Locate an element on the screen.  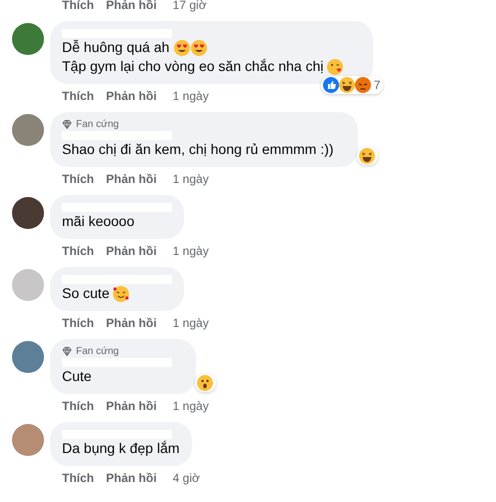
like-reaction-icon is located at coordinates (330, 85).